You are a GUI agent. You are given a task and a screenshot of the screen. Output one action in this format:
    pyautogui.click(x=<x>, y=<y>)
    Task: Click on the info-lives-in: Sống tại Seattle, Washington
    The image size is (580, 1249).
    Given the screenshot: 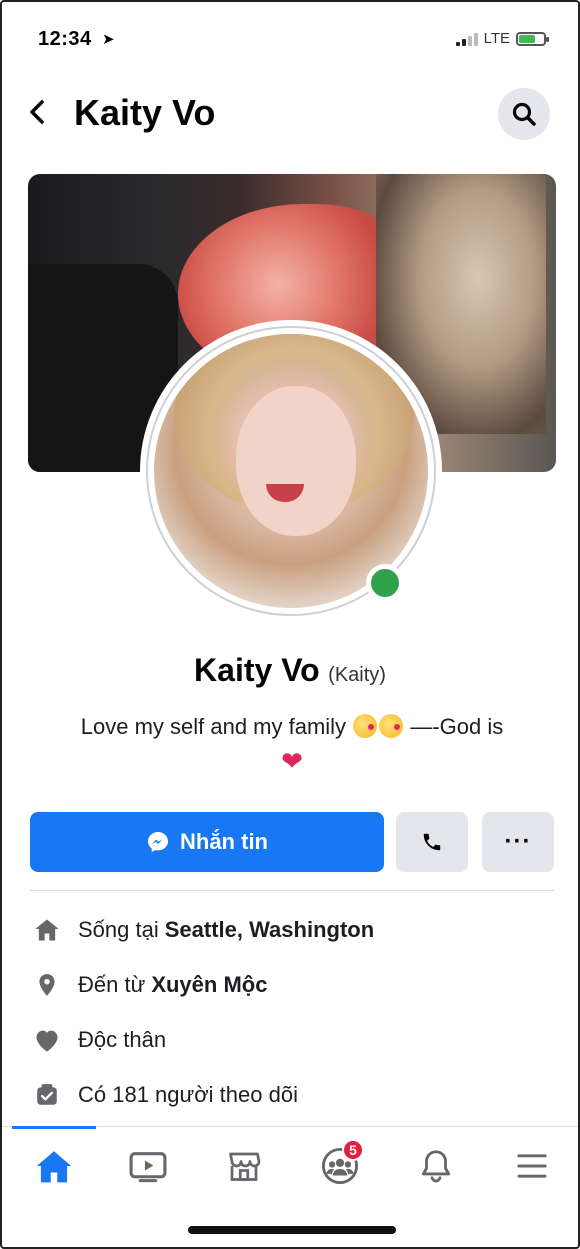 What is the action you would take?
    pyautogui.click(x=292, y=929)
    